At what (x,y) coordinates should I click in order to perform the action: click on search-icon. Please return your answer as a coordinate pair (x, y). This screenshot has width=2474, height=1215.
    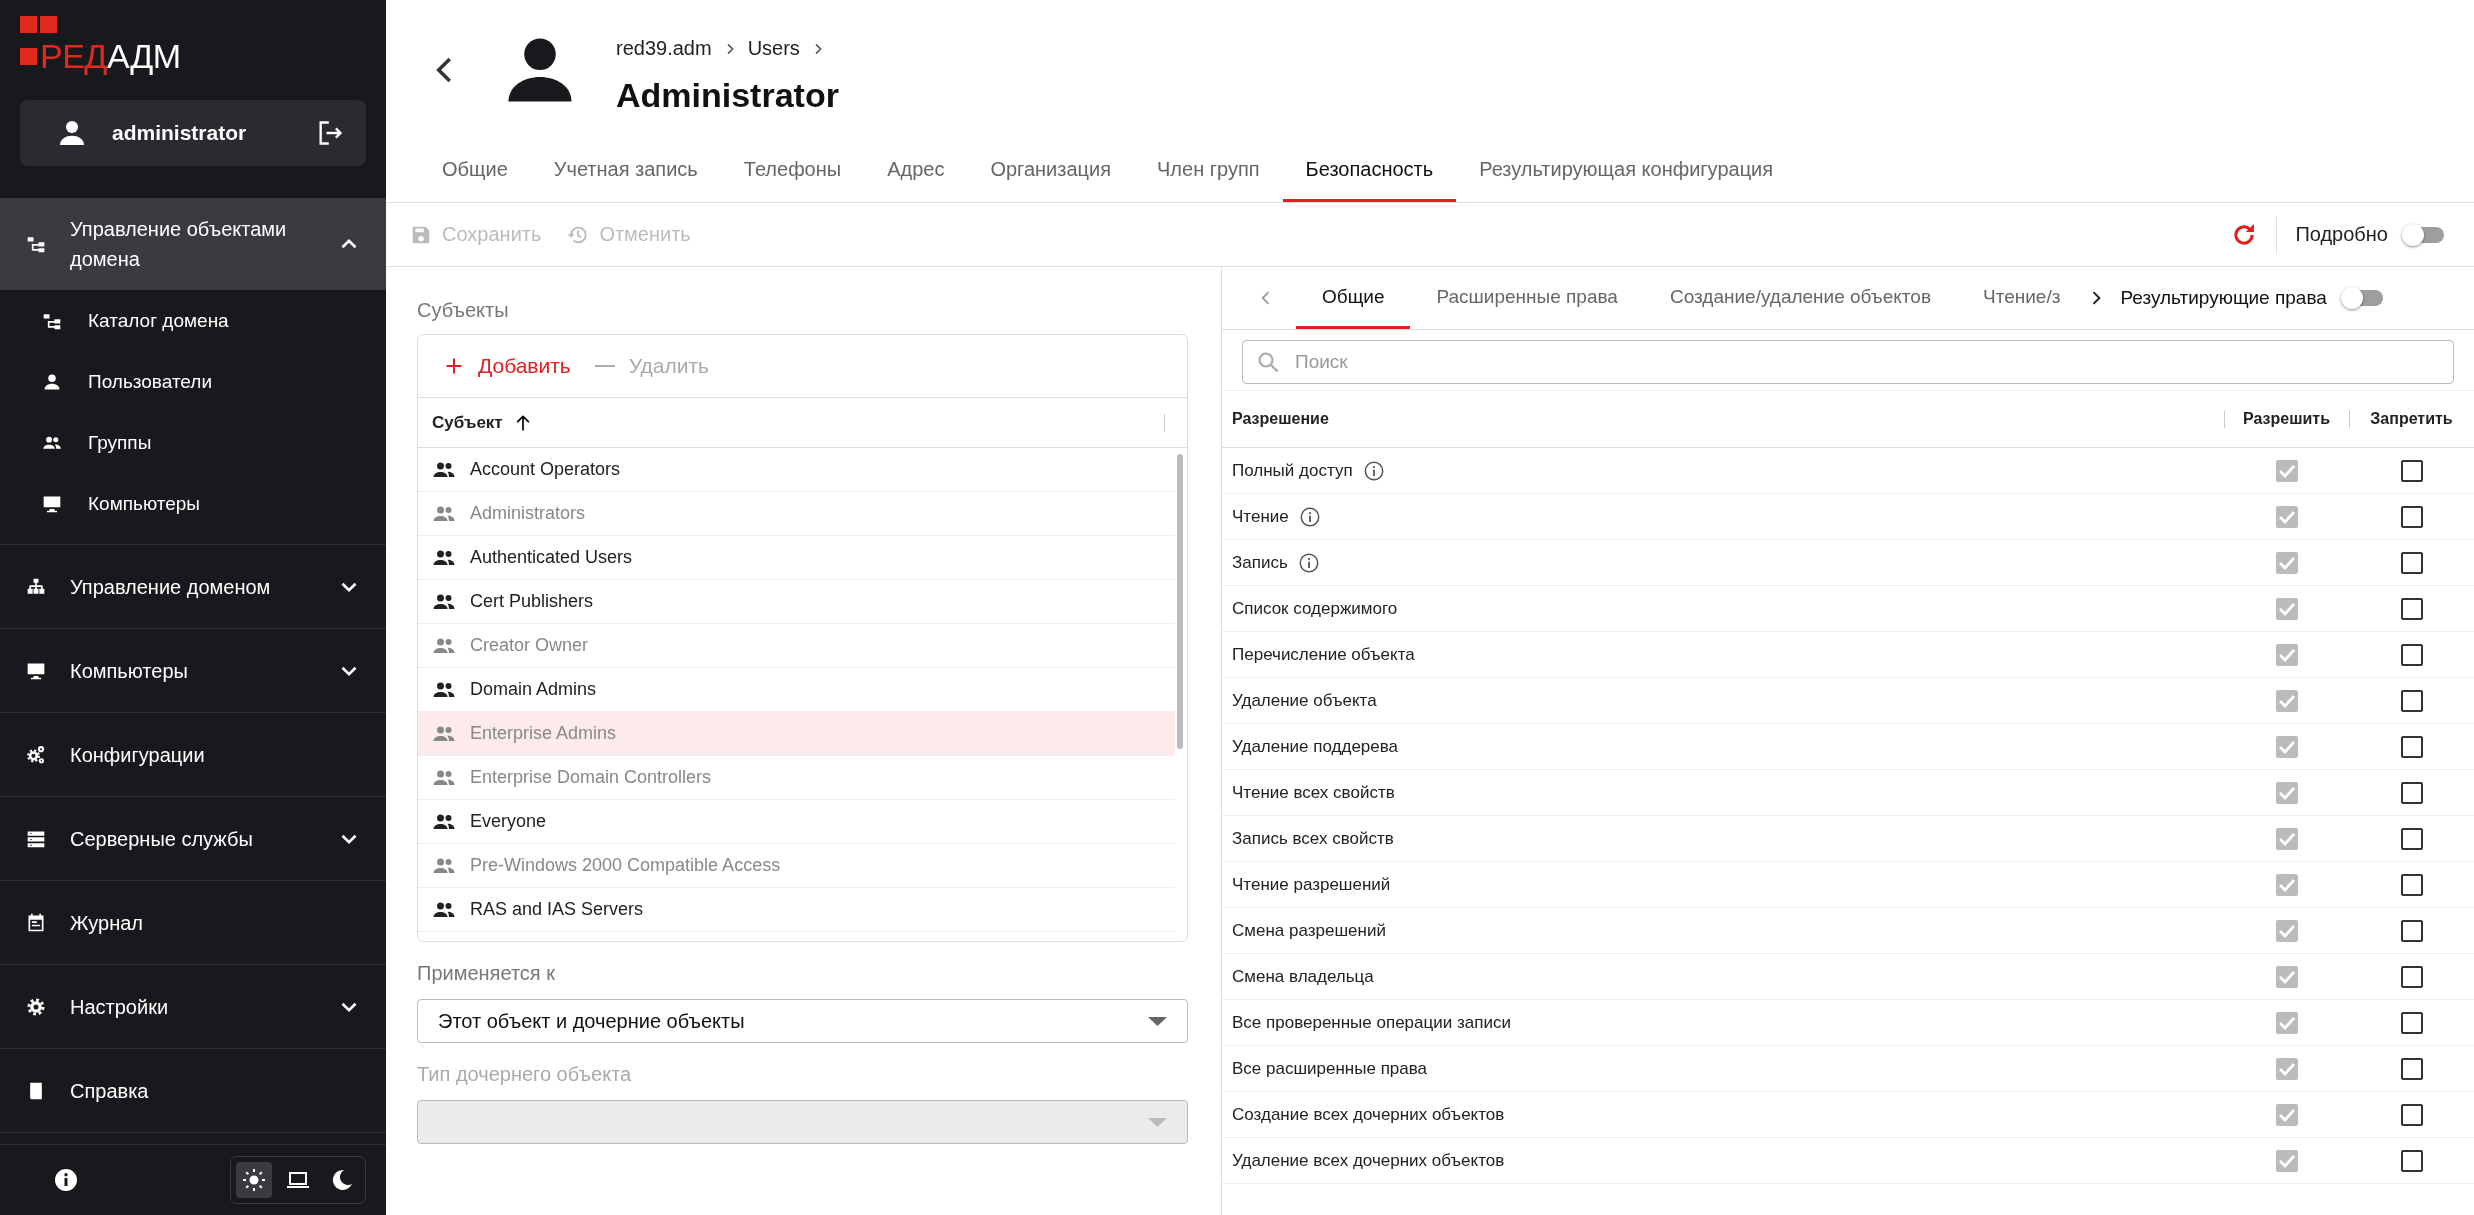
    Looking at the image, I should click on (1268, 362).